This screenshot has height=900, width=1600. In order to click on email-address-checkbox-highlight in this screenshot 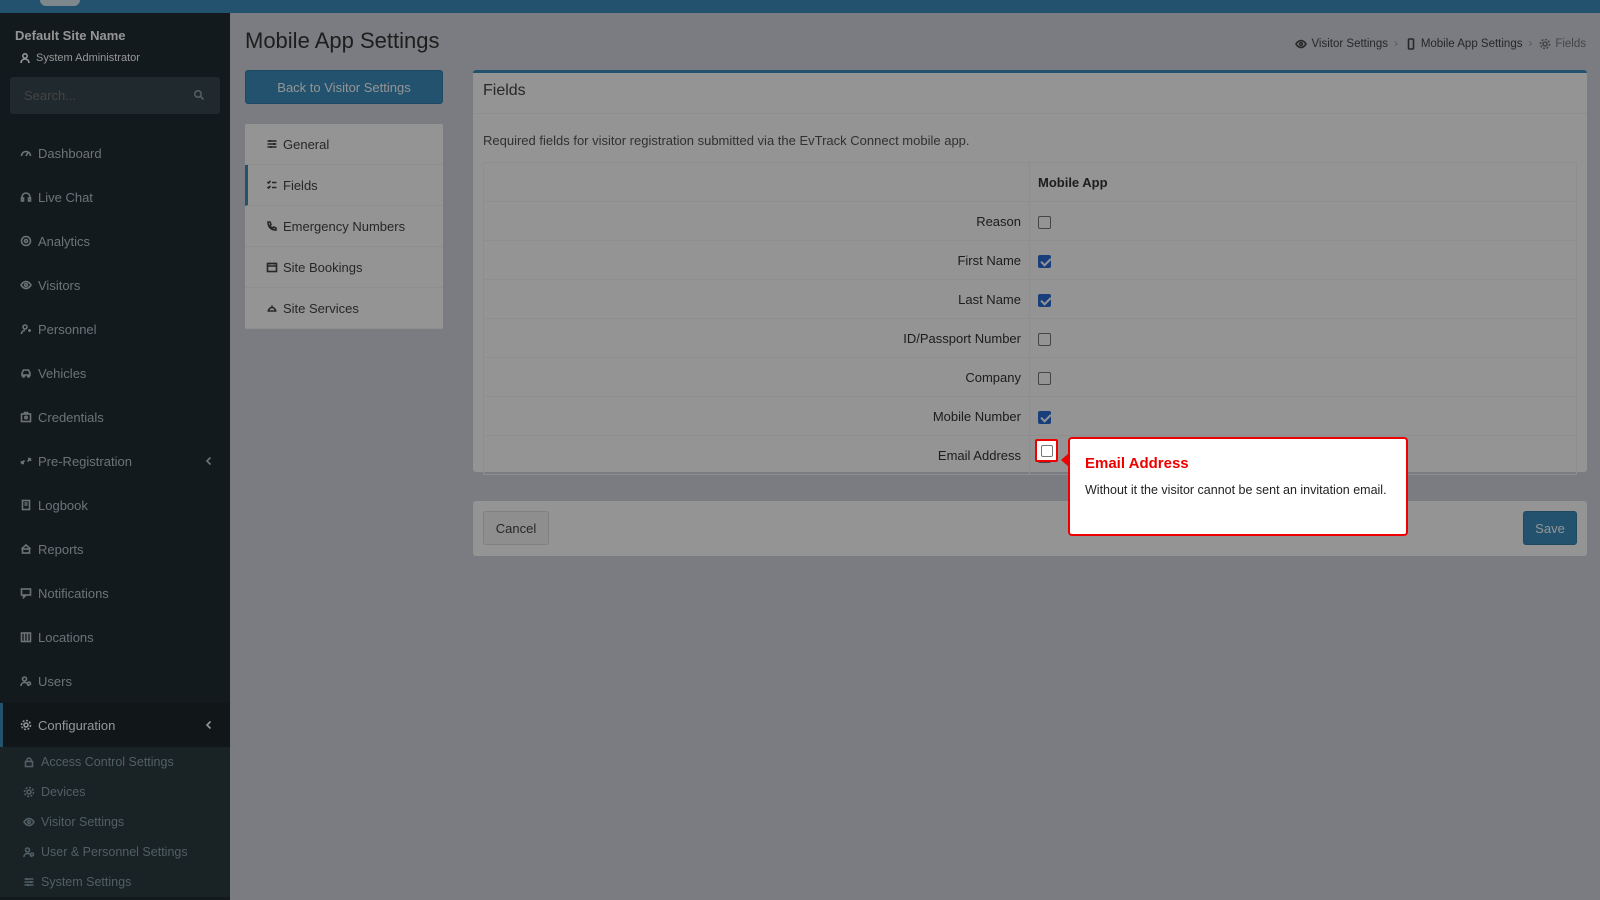, I will do `click(1046, 450)`.